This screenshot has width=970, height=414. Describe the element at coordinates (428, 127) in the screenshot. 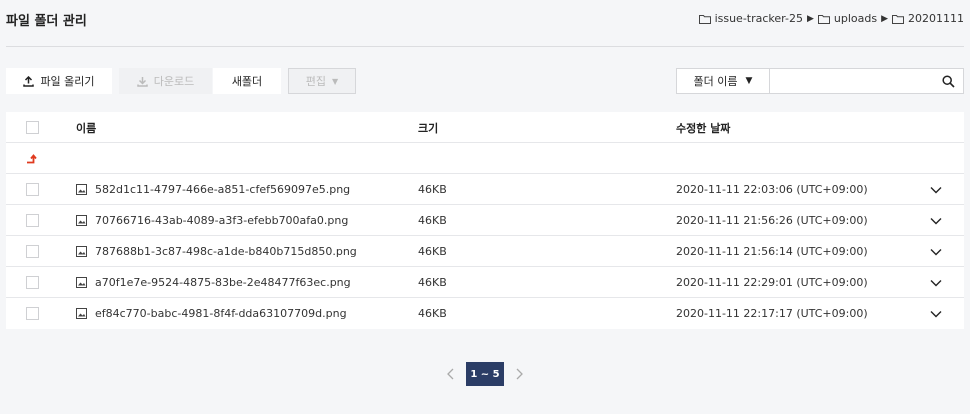

I see `column-header-size: 크기` at that location.